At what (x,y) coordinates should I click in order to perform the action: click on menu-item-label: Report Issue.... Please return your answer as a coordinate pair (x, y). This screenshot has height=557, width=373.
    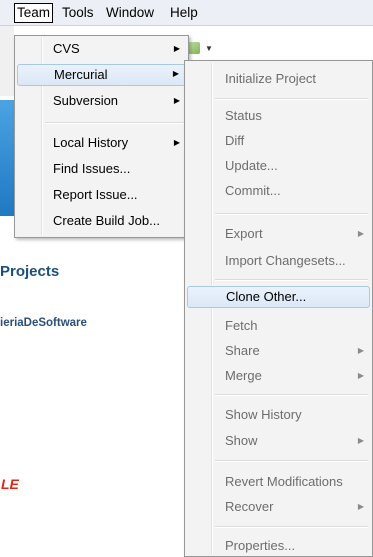
    Looking at the image, I should click on (95, 194).